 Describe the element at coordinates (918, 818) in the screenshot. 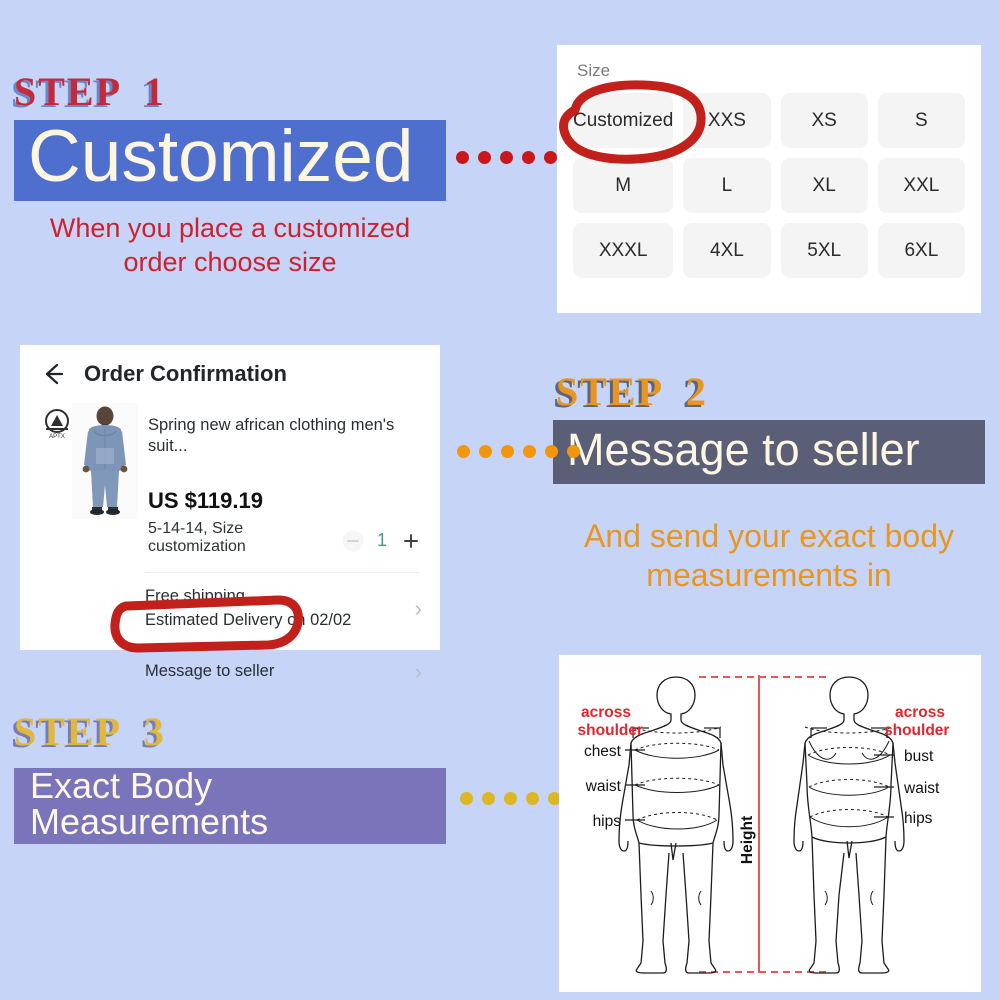

I see `right-hips-label: hips` at that location.